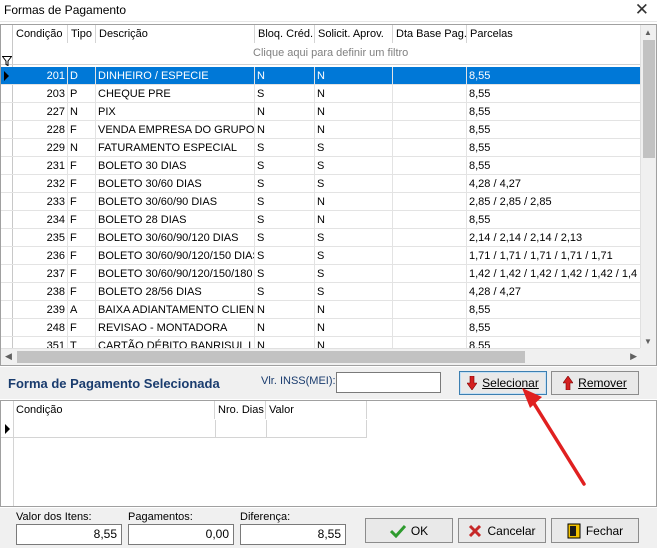  I want to click on table-row: 238 F BOLETO 28/56 DIAS S S 4,28 / 4,27, so click(321, 292).